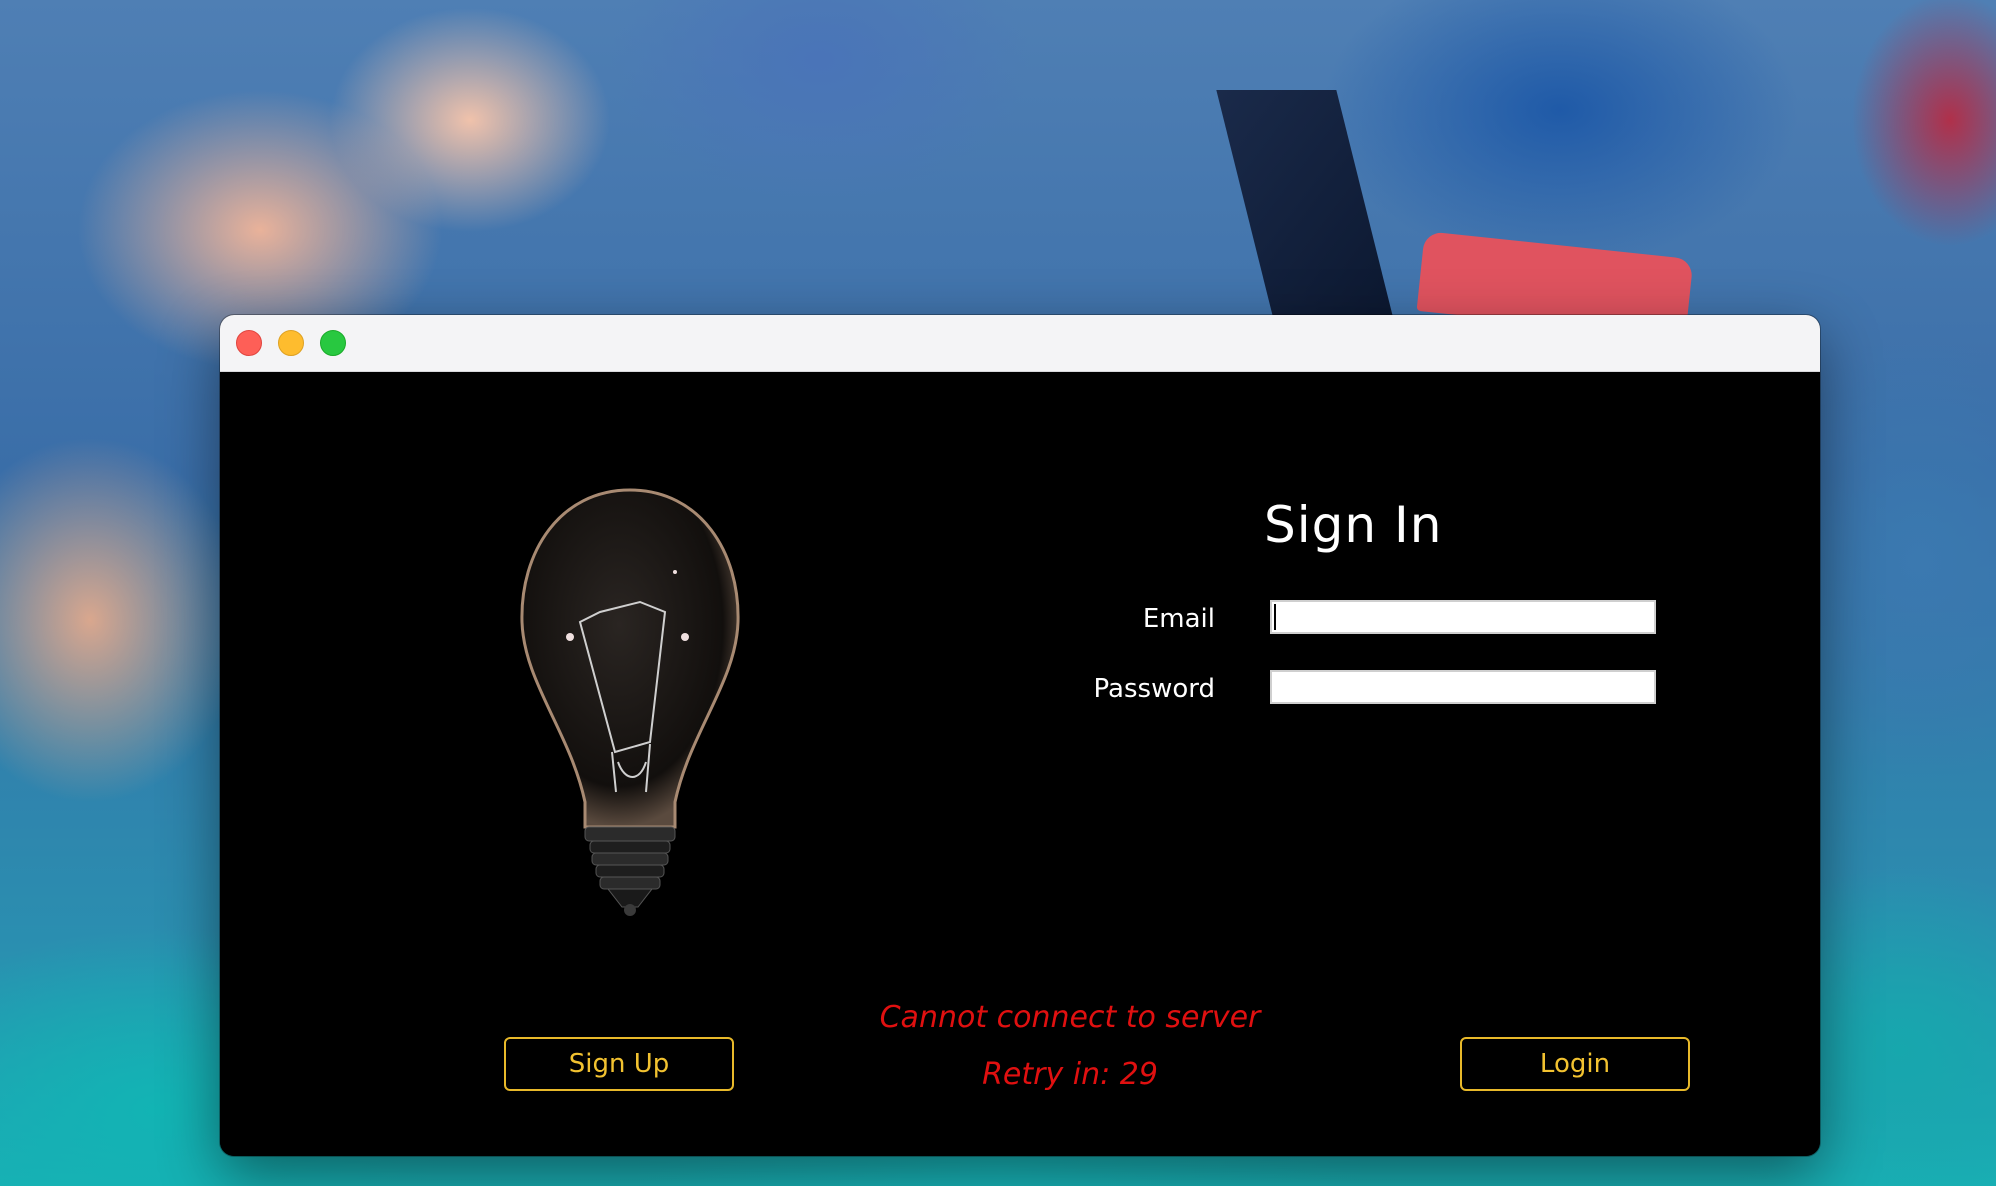  What do you see at coordinates (619, 1064) in the screenshot?
I see `sign-up-button: Sign Up` at bounding box center [619, 1064].